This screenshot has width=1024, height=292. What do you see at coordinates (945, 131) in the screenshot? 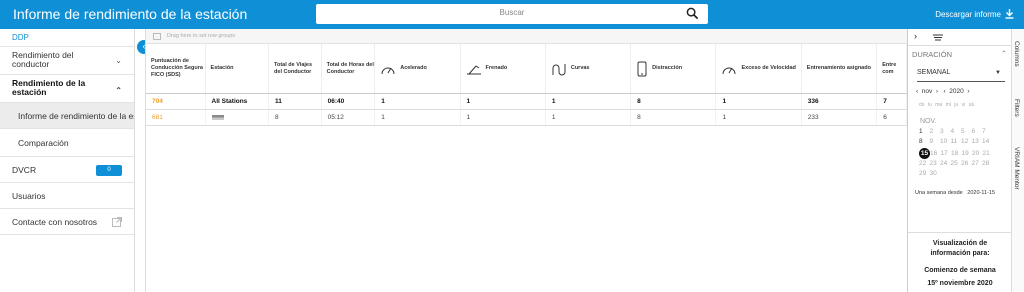
I see `calendar-day: 3` at bounding box center [945, 131].